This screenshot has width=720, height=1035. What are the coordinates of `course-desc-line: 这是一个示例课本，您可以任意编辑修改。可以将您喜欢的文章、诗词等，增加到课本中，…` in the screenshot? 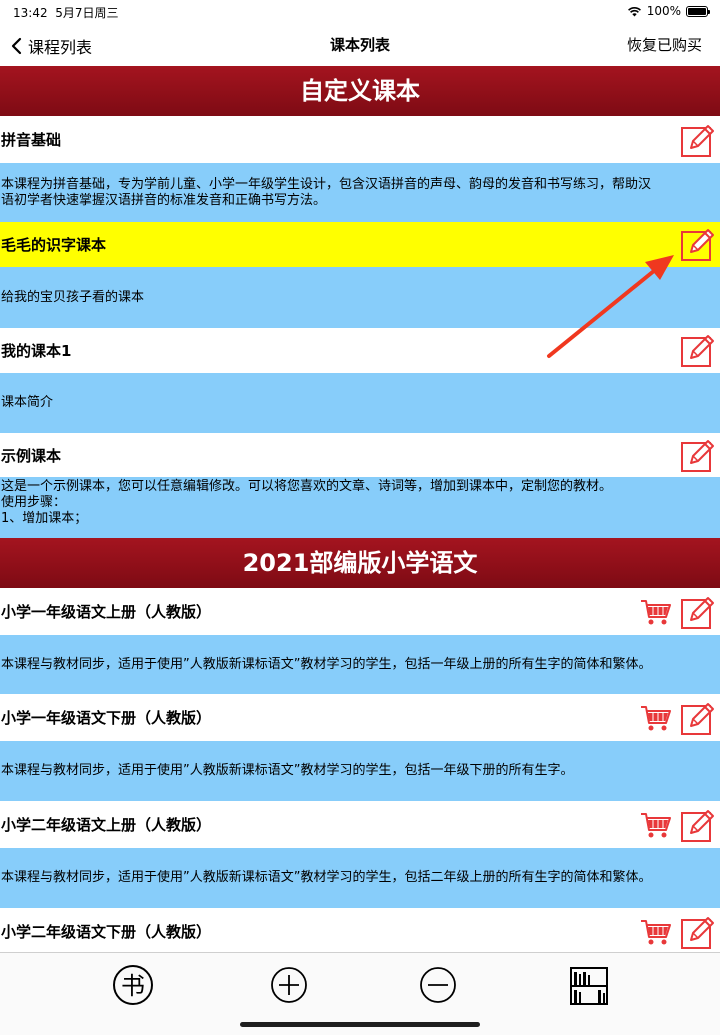 It's located at (307, 486).